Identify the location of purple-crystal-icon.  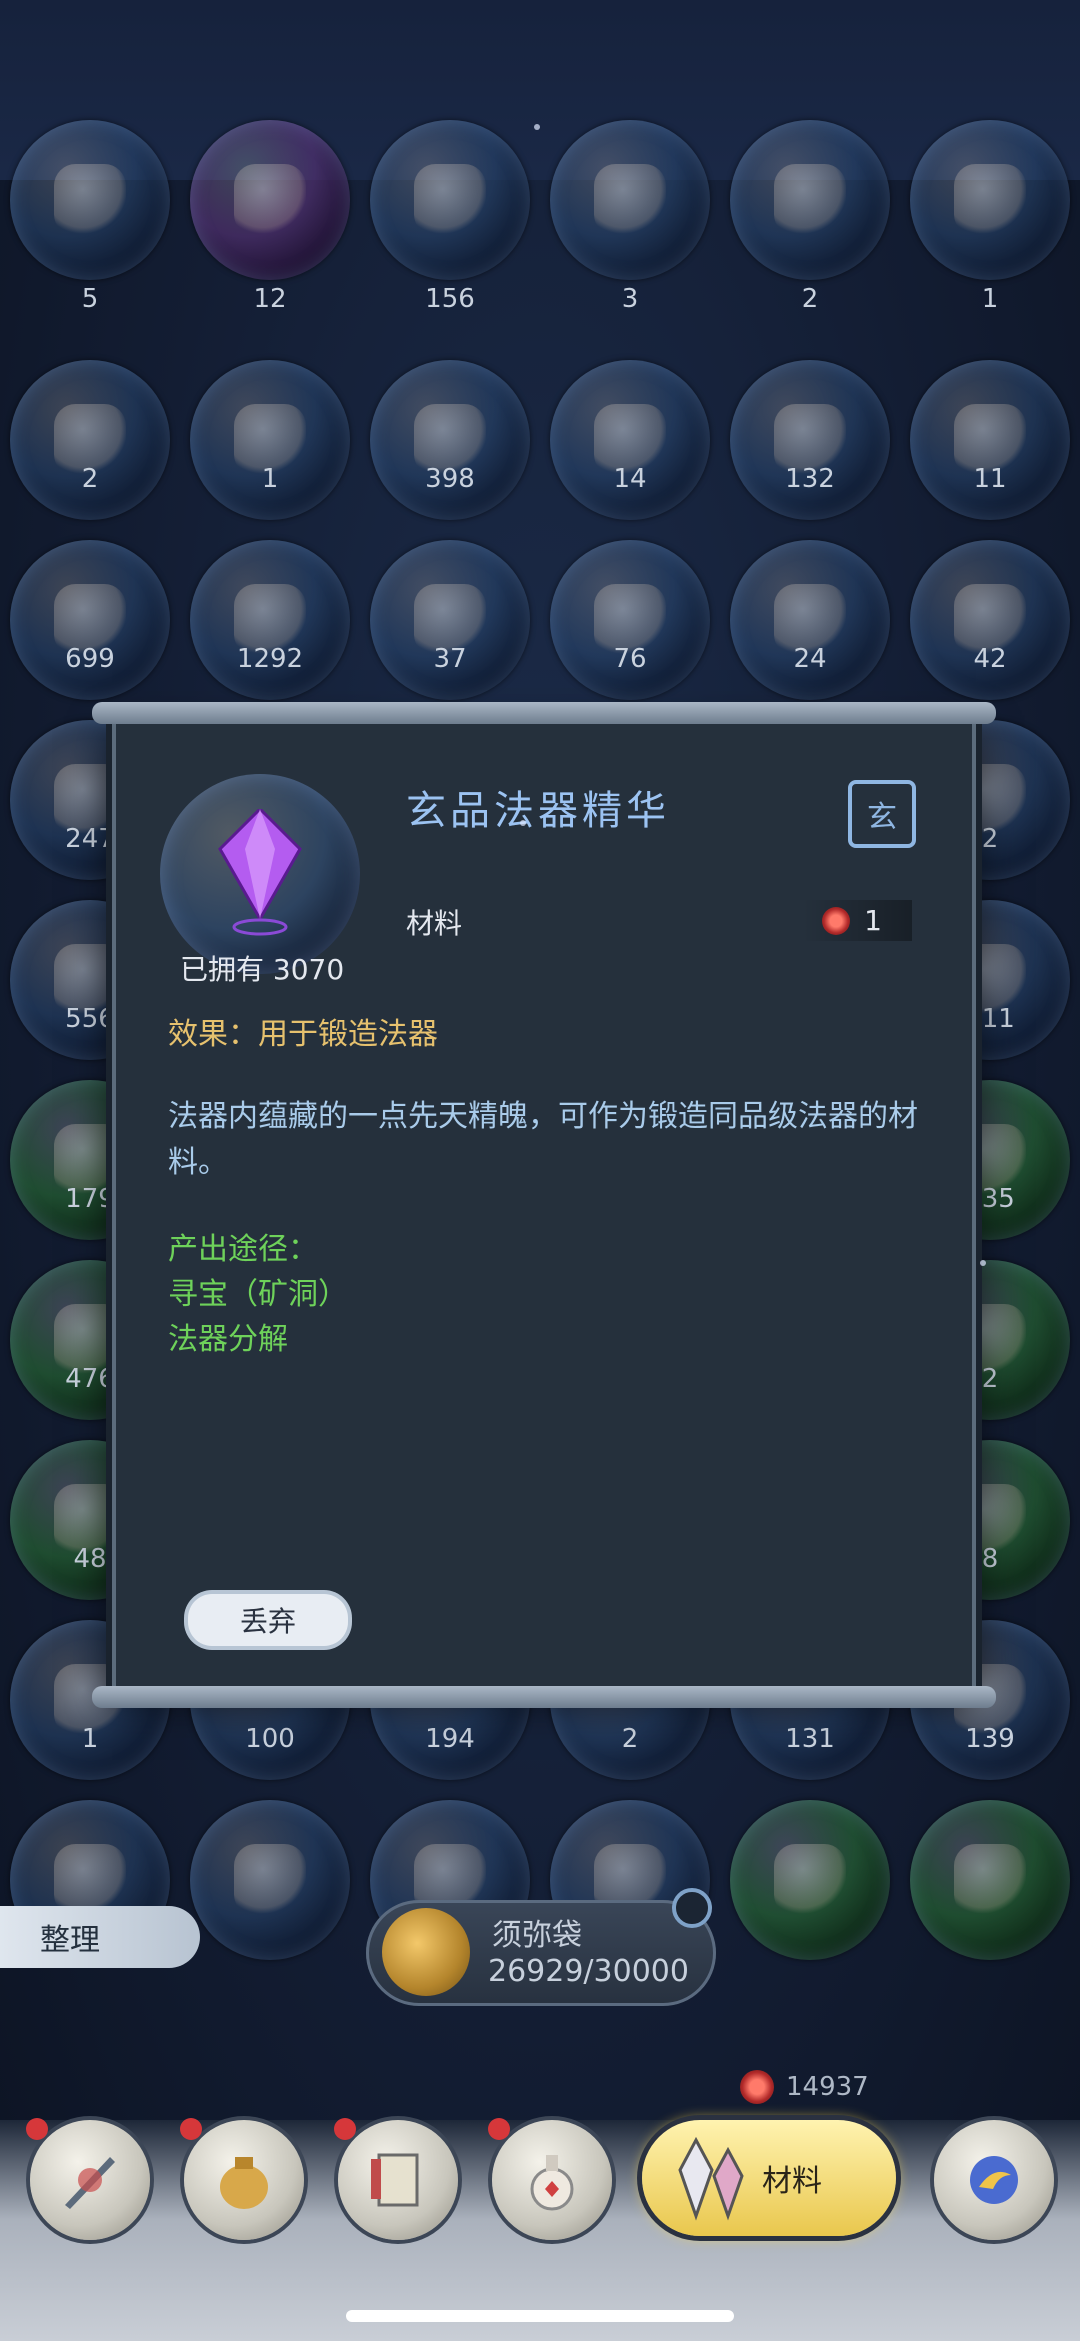
(260, 872).